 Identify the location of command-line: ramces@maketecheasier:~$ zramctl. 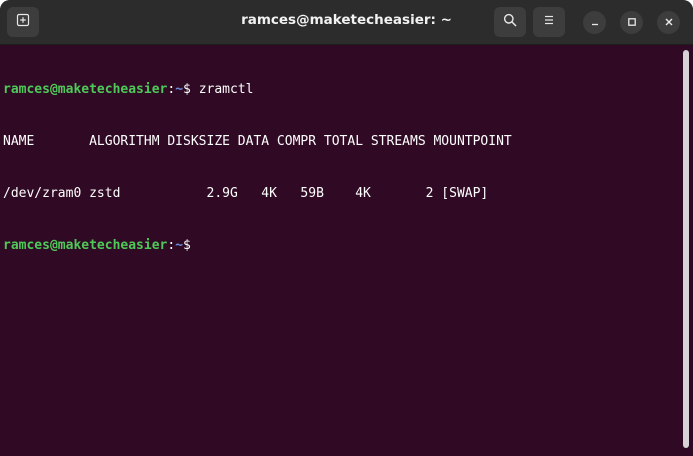
(341, 89).